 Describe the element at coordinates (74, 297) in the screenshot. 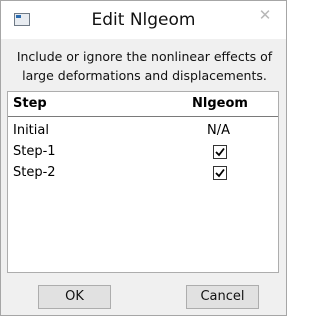

I see `ok-button: OK` at that location.